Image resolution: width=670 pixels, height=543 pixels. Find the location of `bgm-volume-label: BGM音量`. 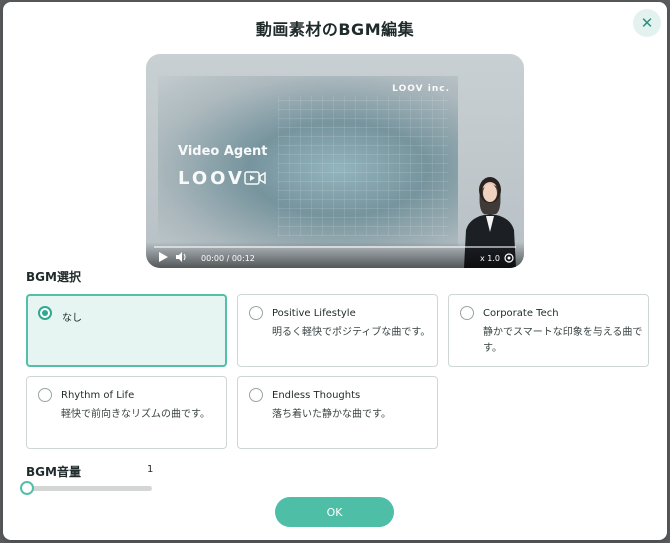

bgm-volume-label: BGM音量 is located at coordinates (53, 472).